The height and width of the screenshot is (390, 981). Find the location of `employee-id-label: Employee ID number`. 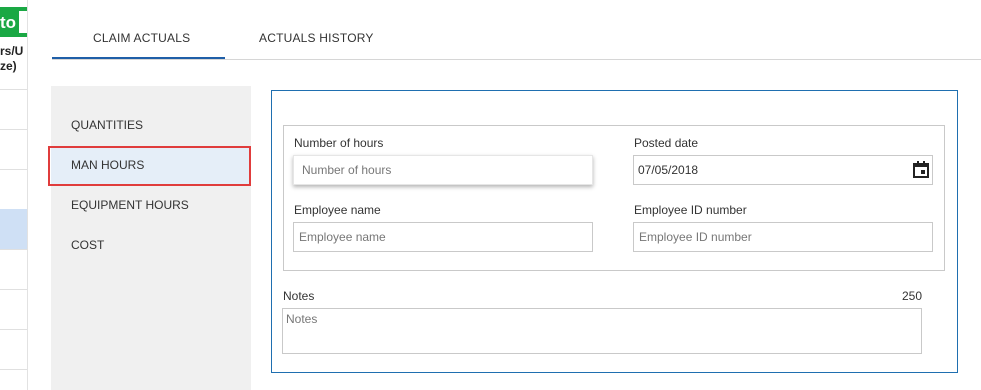

employee-id-label: Employee ID number is located at coordinates (690, 210).